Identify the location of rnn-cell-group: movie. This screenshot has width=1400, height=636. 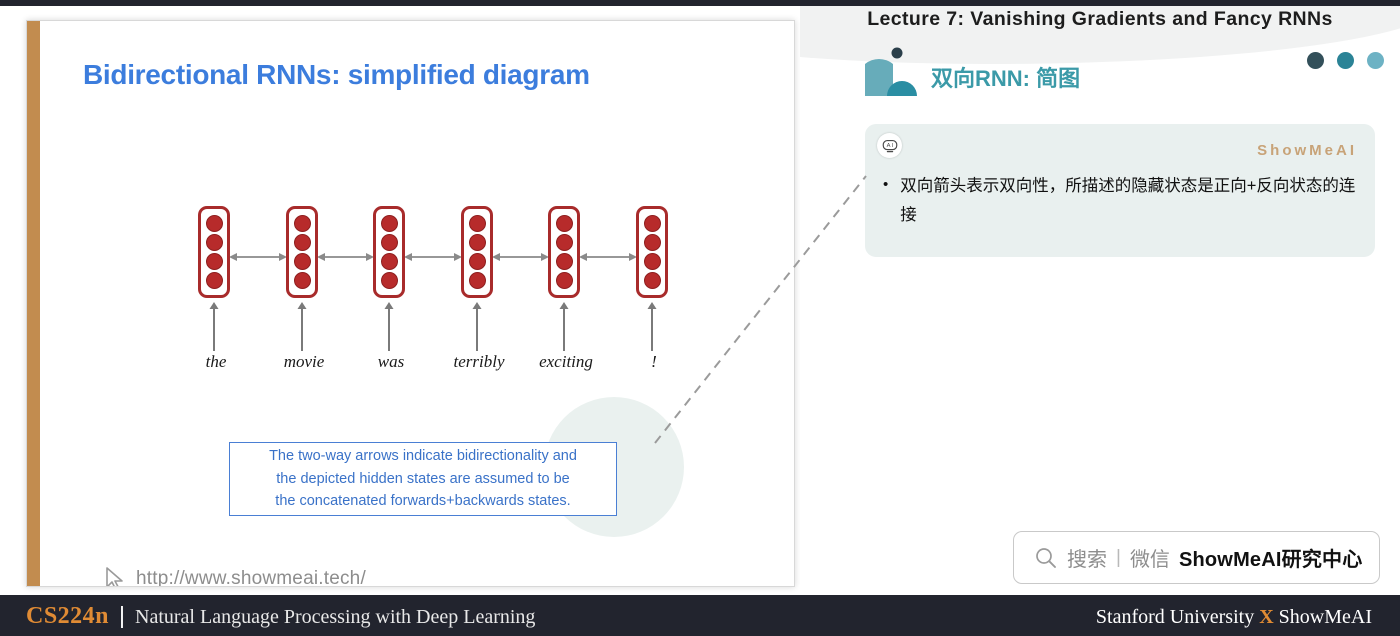
(304, 288).